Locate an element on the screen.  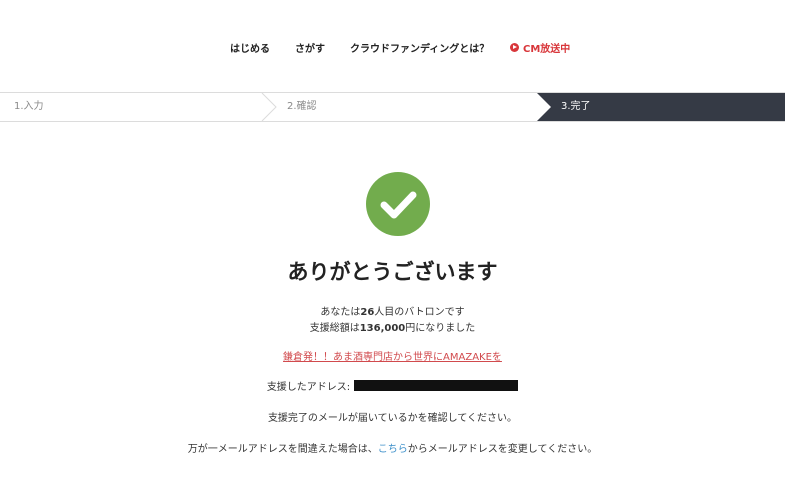
total-amount-line: 支援総額は136,000円になりました is located at coordinates (392, 326).